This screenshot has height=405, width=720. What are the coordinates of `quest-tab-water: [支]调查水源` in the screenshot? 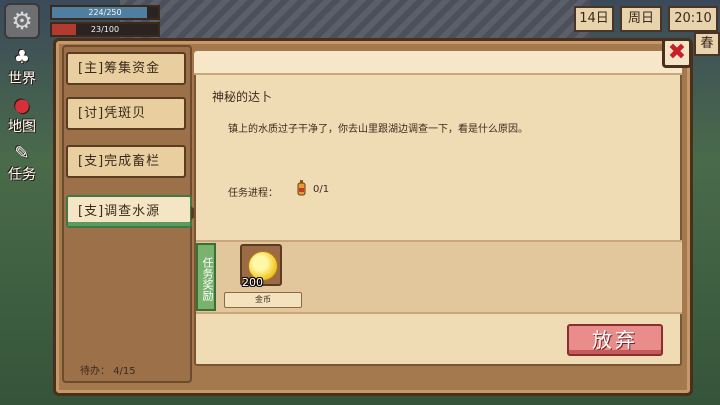 It's located at (132, 211).